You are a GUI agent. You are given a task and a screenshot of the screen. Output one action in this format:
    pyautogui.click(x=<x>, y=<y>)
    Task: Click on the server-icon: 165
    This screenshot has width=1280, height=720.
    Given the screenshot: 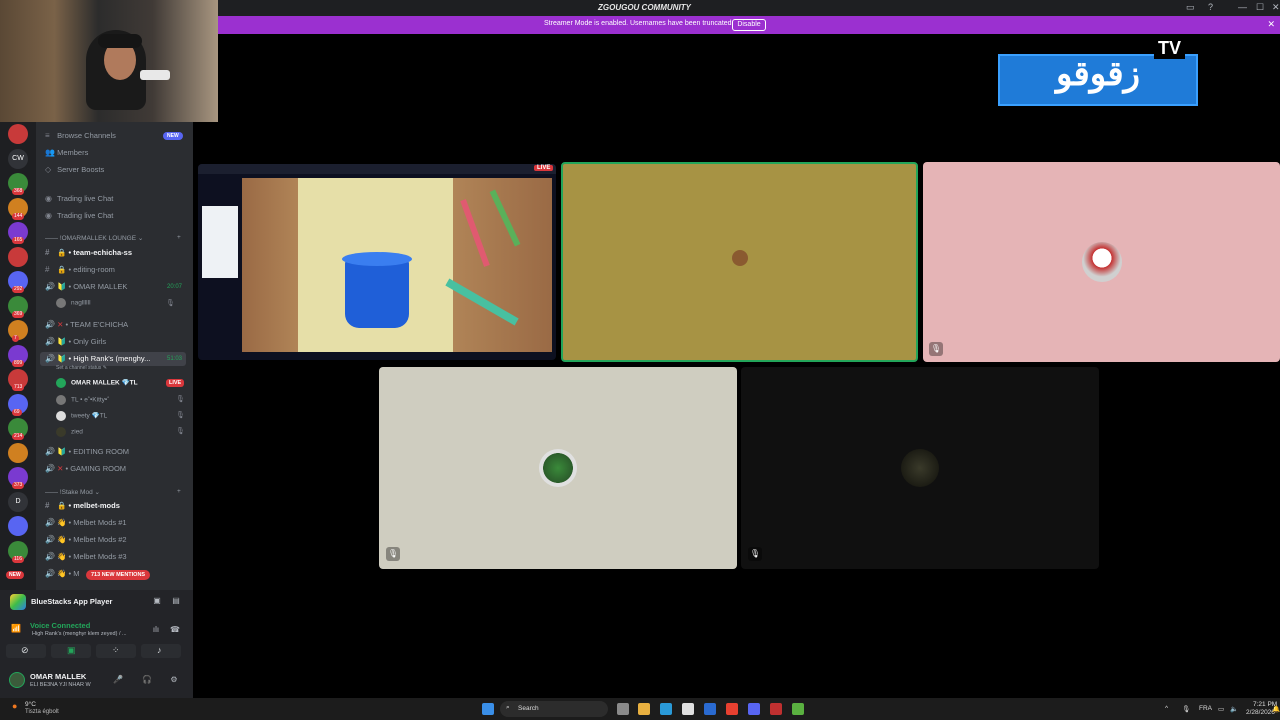 What is the action you would take?
    pyautogui.click(x=18, y=233)
    